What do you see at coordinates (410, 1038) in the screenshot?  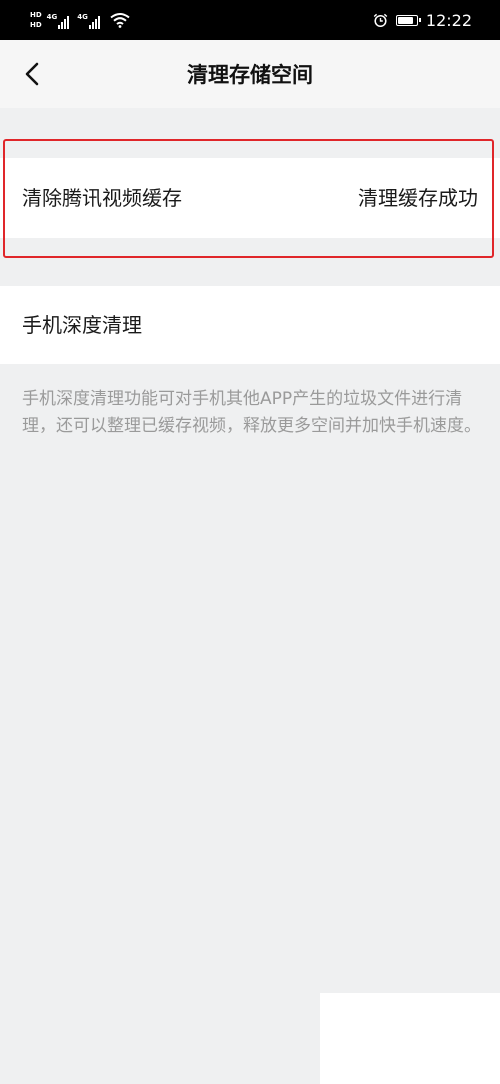 I see `bottom-corner-patch` at bounding box center [410, 1038].